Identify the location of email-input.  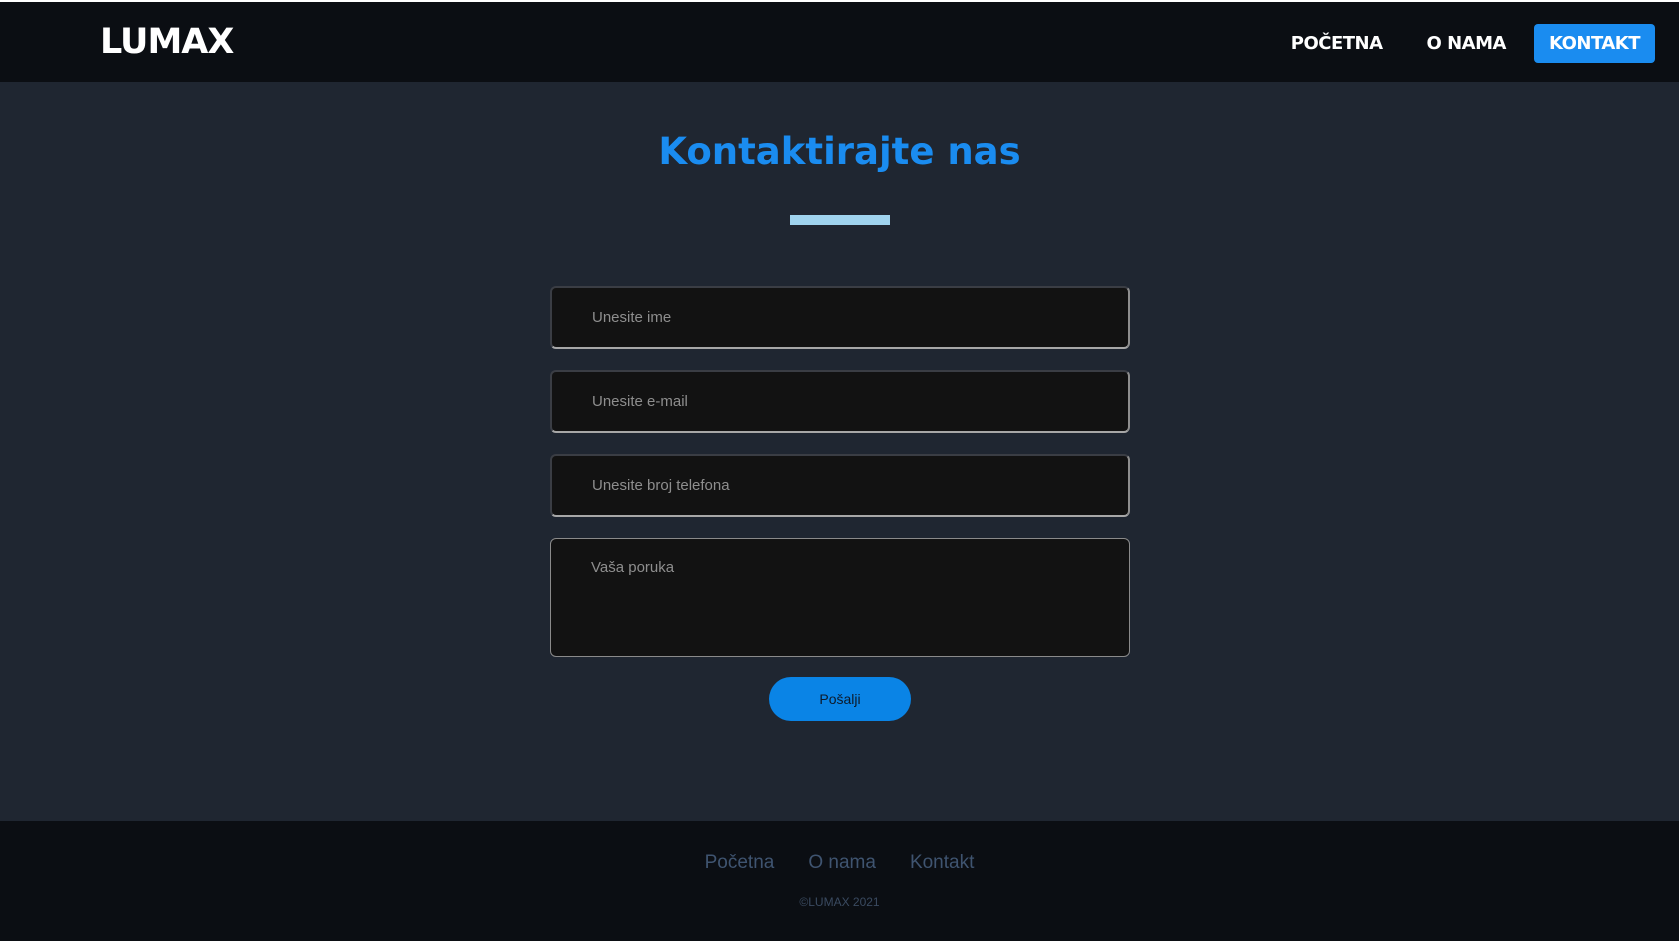
(840, 401).